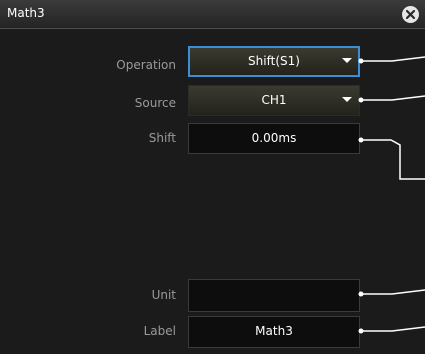 The width and height of the screenshot is (425, 354). I want to click on source-value: CH1, so click(274, 100).